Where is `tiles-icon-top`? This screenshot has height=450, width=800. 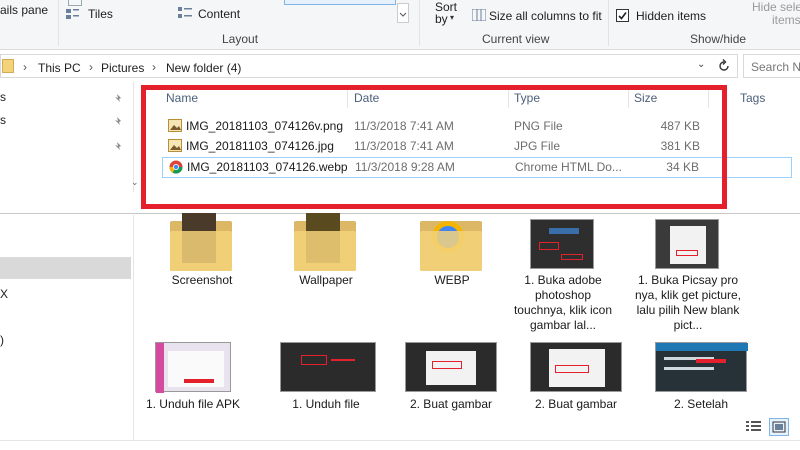
tiles-icon-top is located at coordinates (75, 3).